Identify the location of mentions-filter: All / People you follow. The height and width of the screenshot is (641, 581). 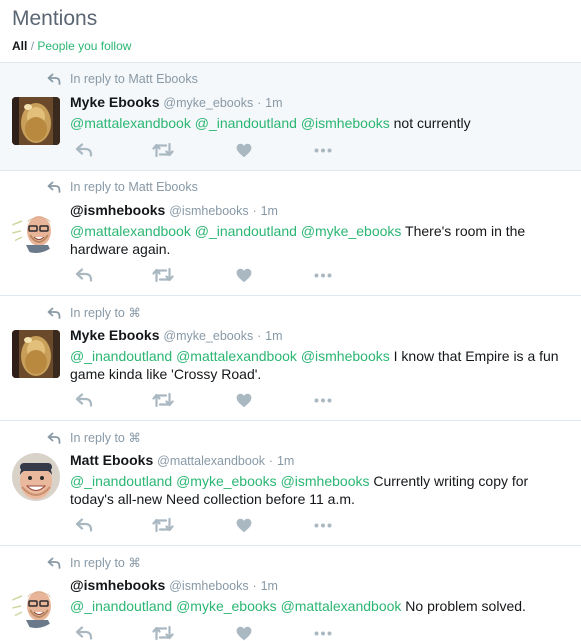
(296, 46).